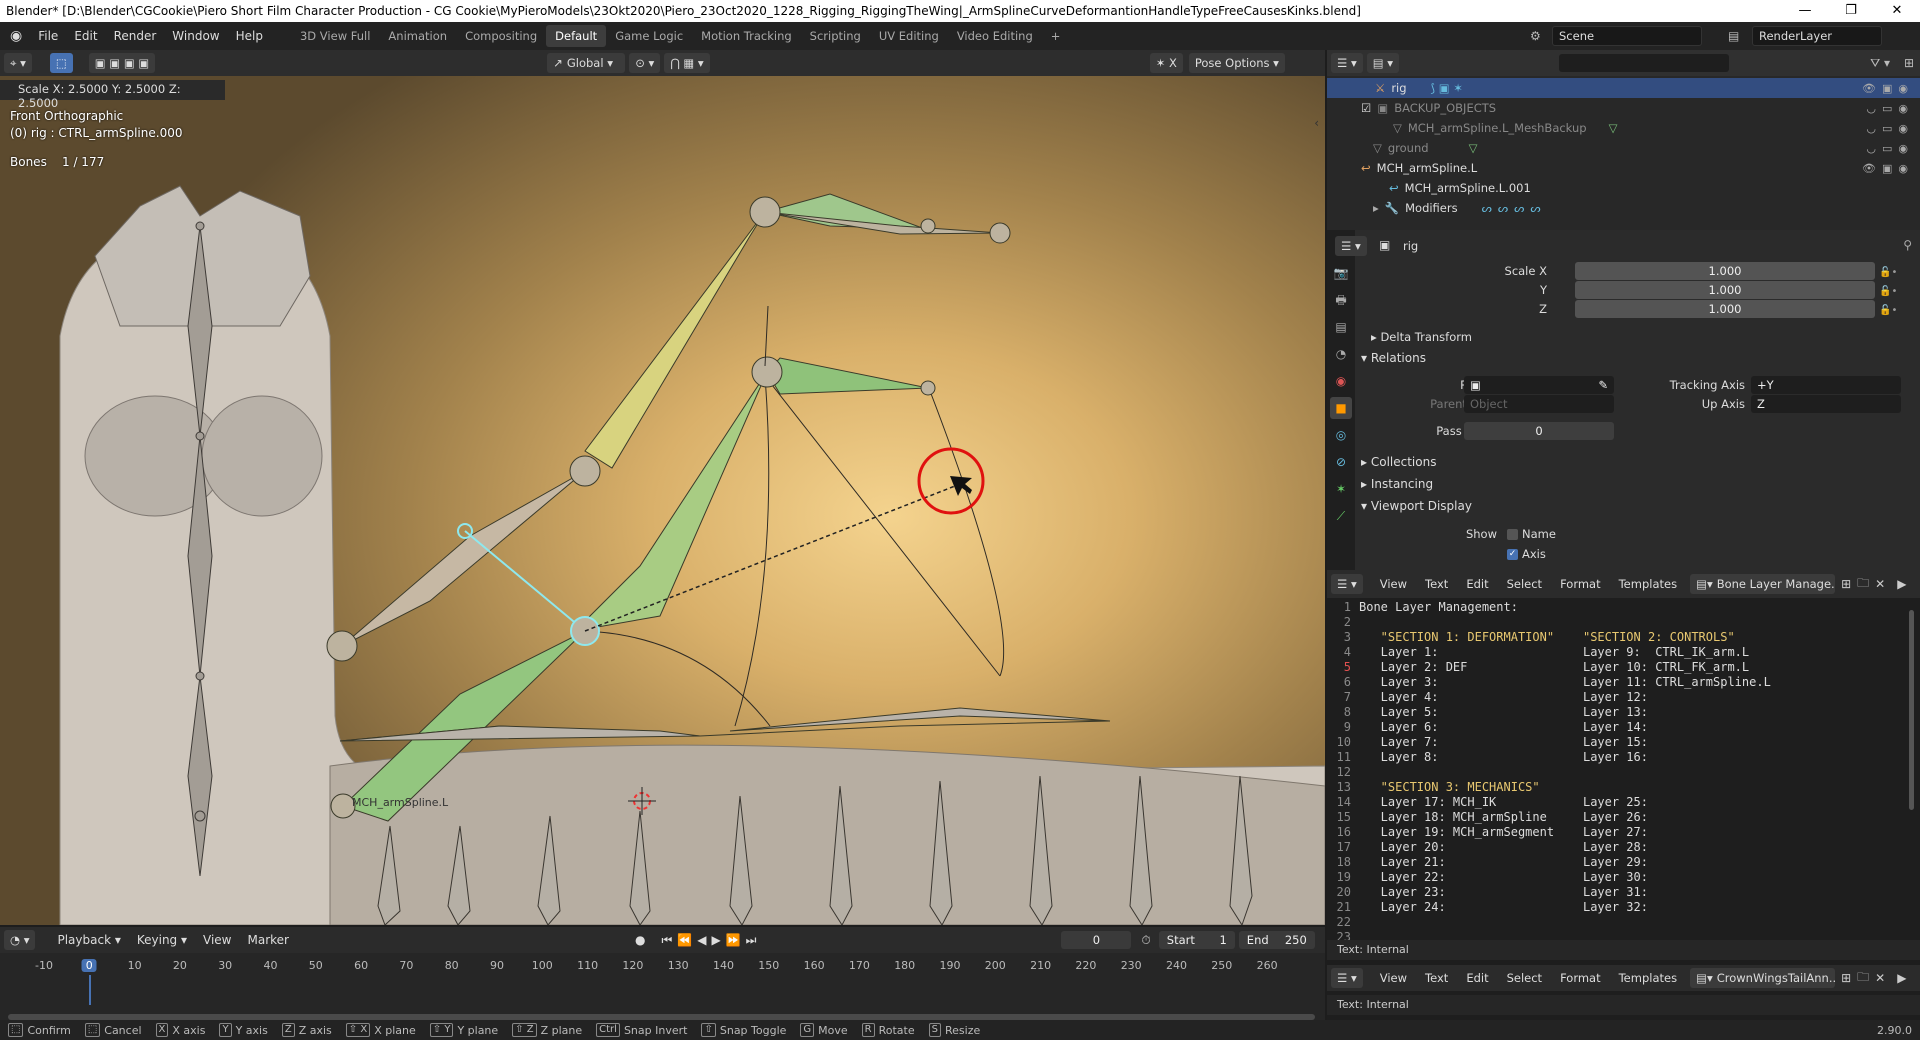 The height and width of the screenshot is (1040, 1920). Describe the element at coordinates (61, 63) in the screenshot. I see `select-tool-icon: ⬚` at that location.